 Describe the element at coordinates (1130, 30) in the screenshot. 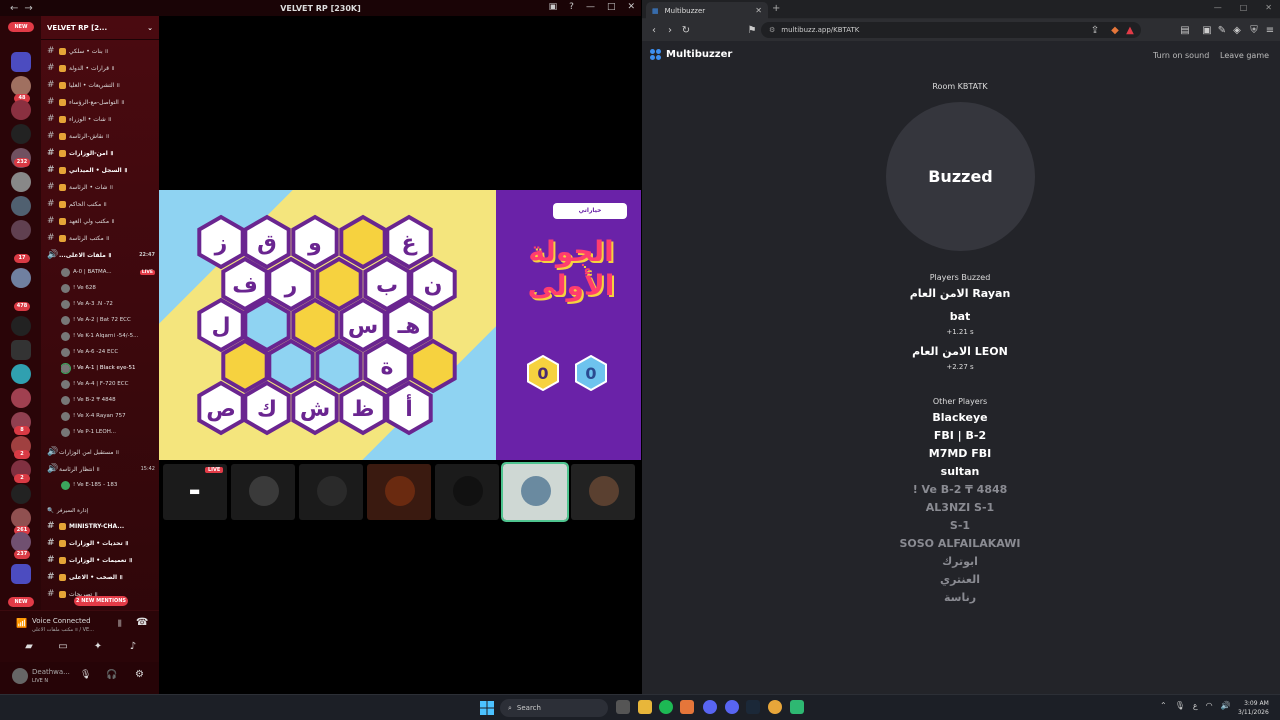

I see `rewards-icon: ▲` at that location.